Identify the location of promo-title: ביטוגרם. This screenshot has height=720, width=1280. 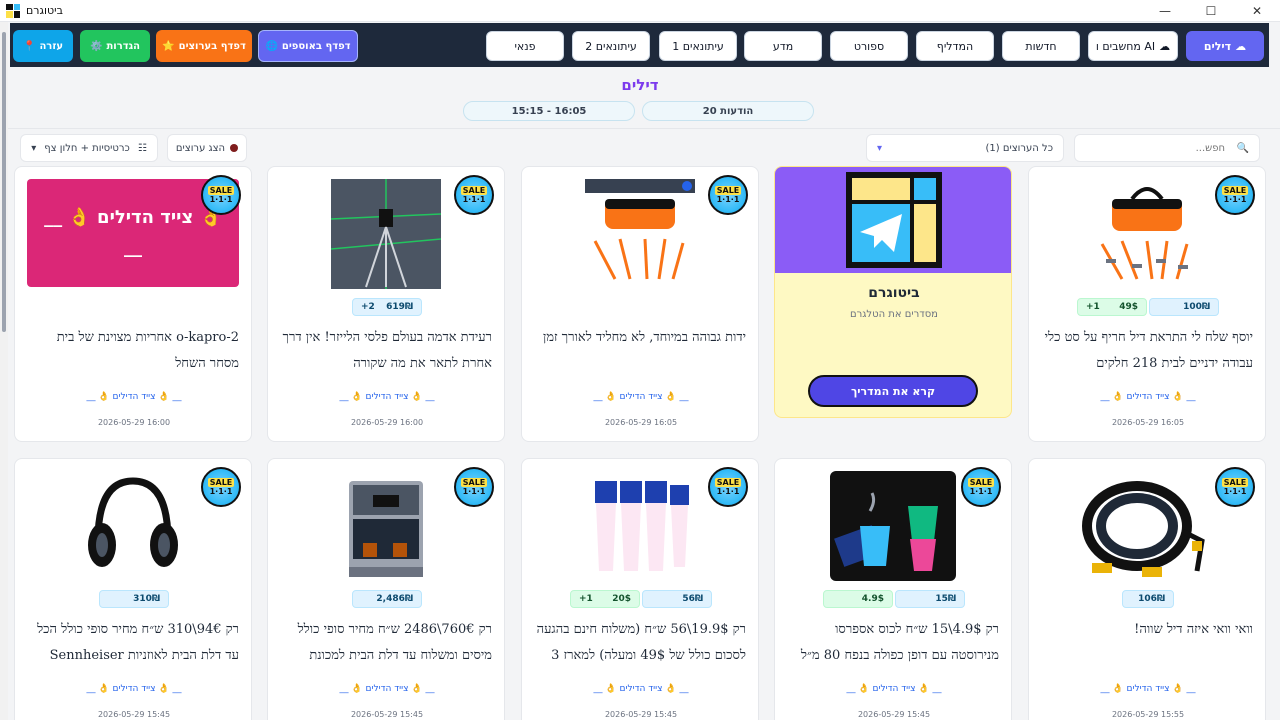
(894, 293).